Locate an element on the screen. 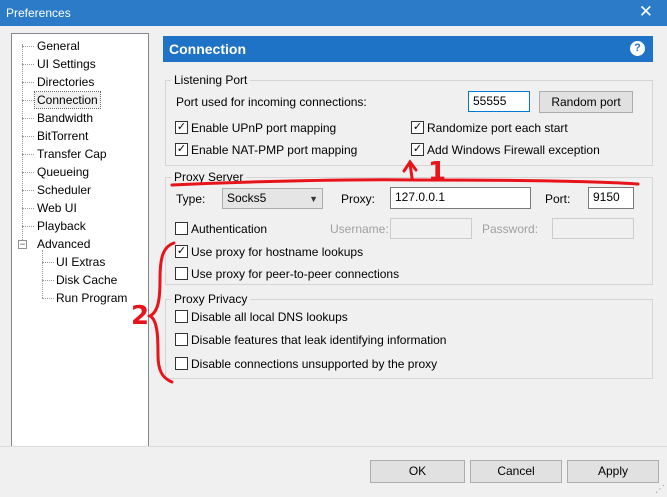 The width and height of the screenshot is (667, 497). tree-item-web-ui: Web UI is located at coordinates (57, 208).